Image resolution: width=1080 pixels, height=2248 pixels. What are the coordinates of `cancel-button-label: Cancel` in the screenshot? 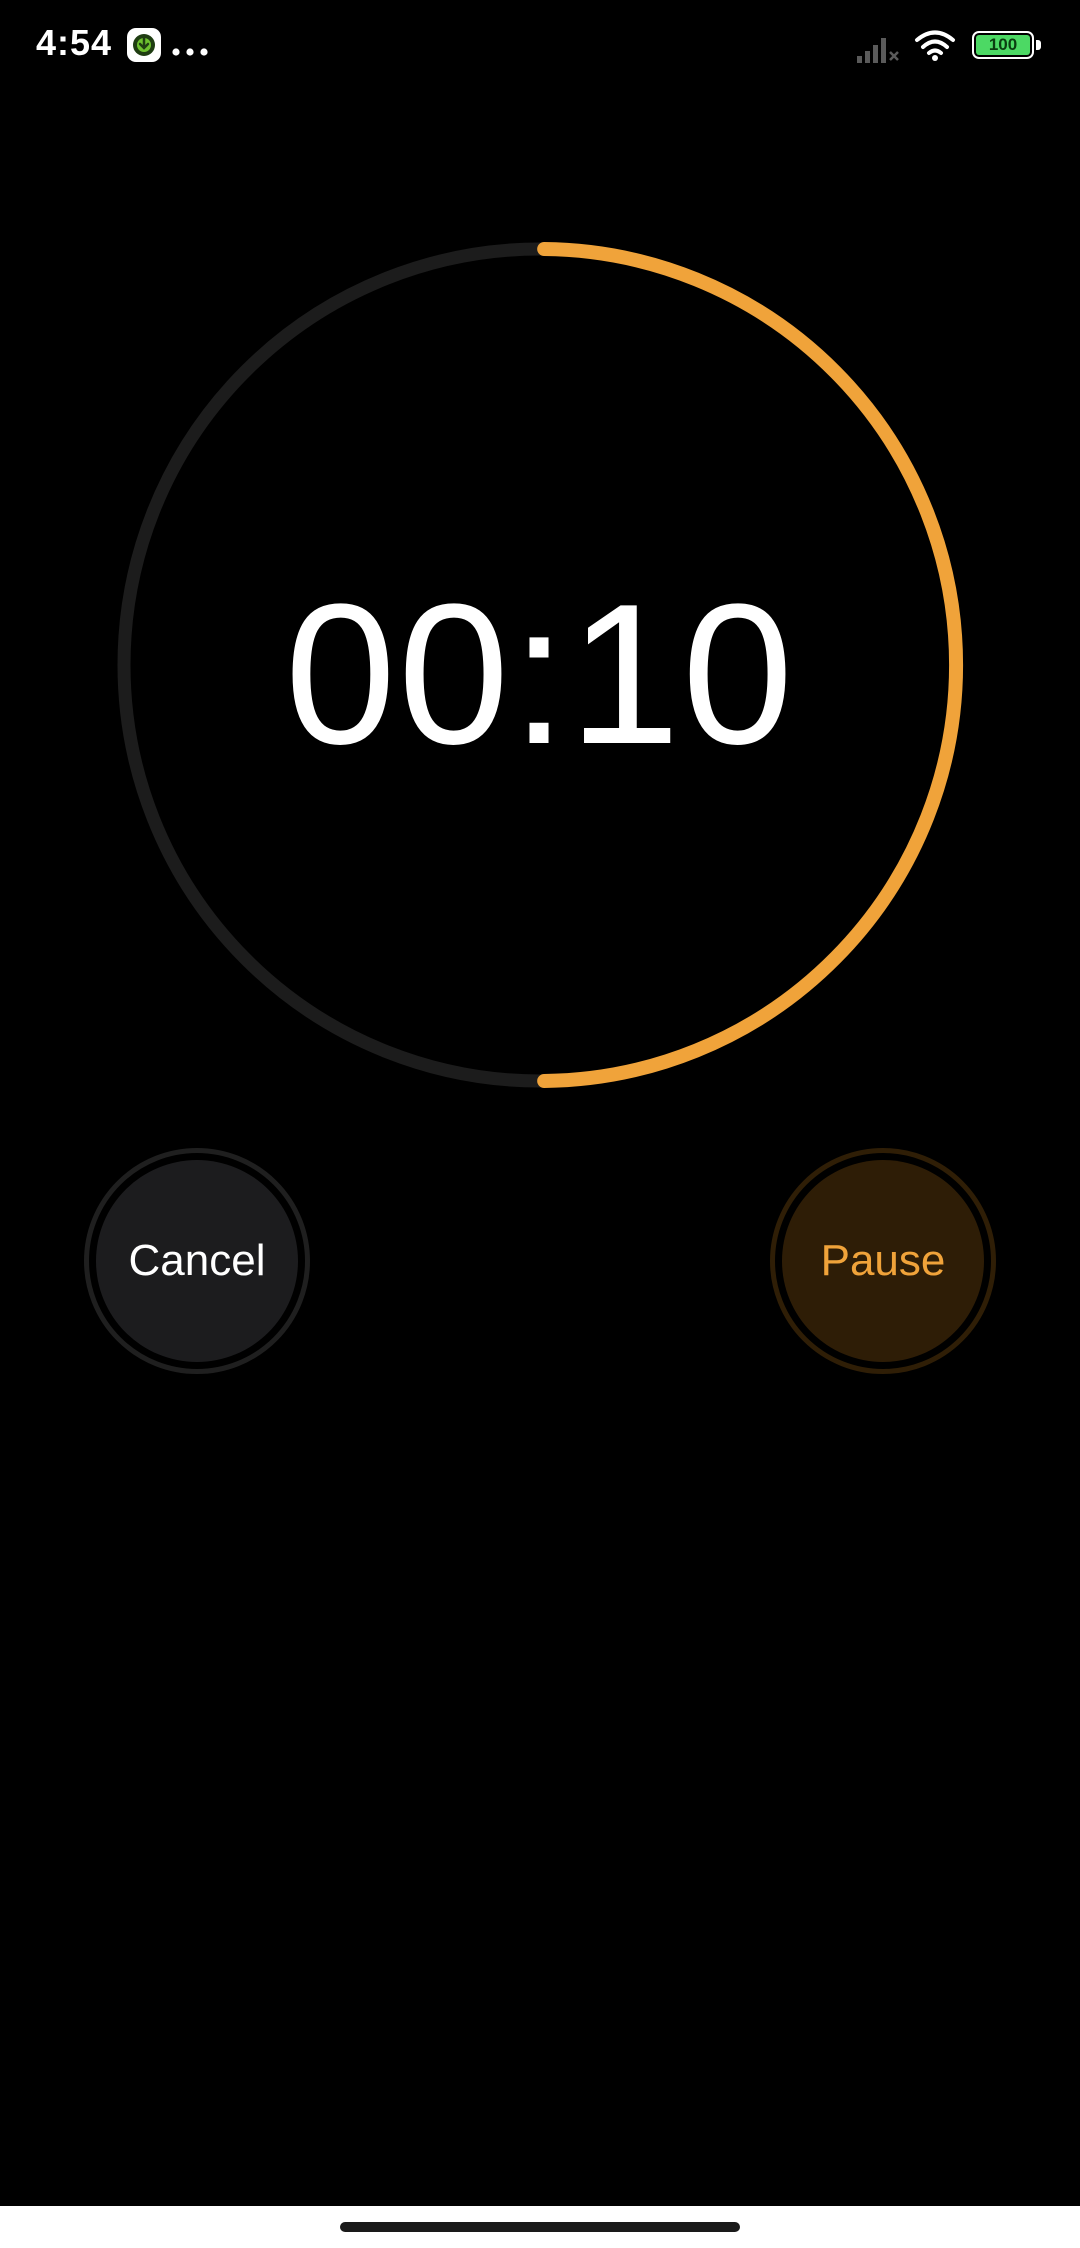 It's located at (197, 1261).